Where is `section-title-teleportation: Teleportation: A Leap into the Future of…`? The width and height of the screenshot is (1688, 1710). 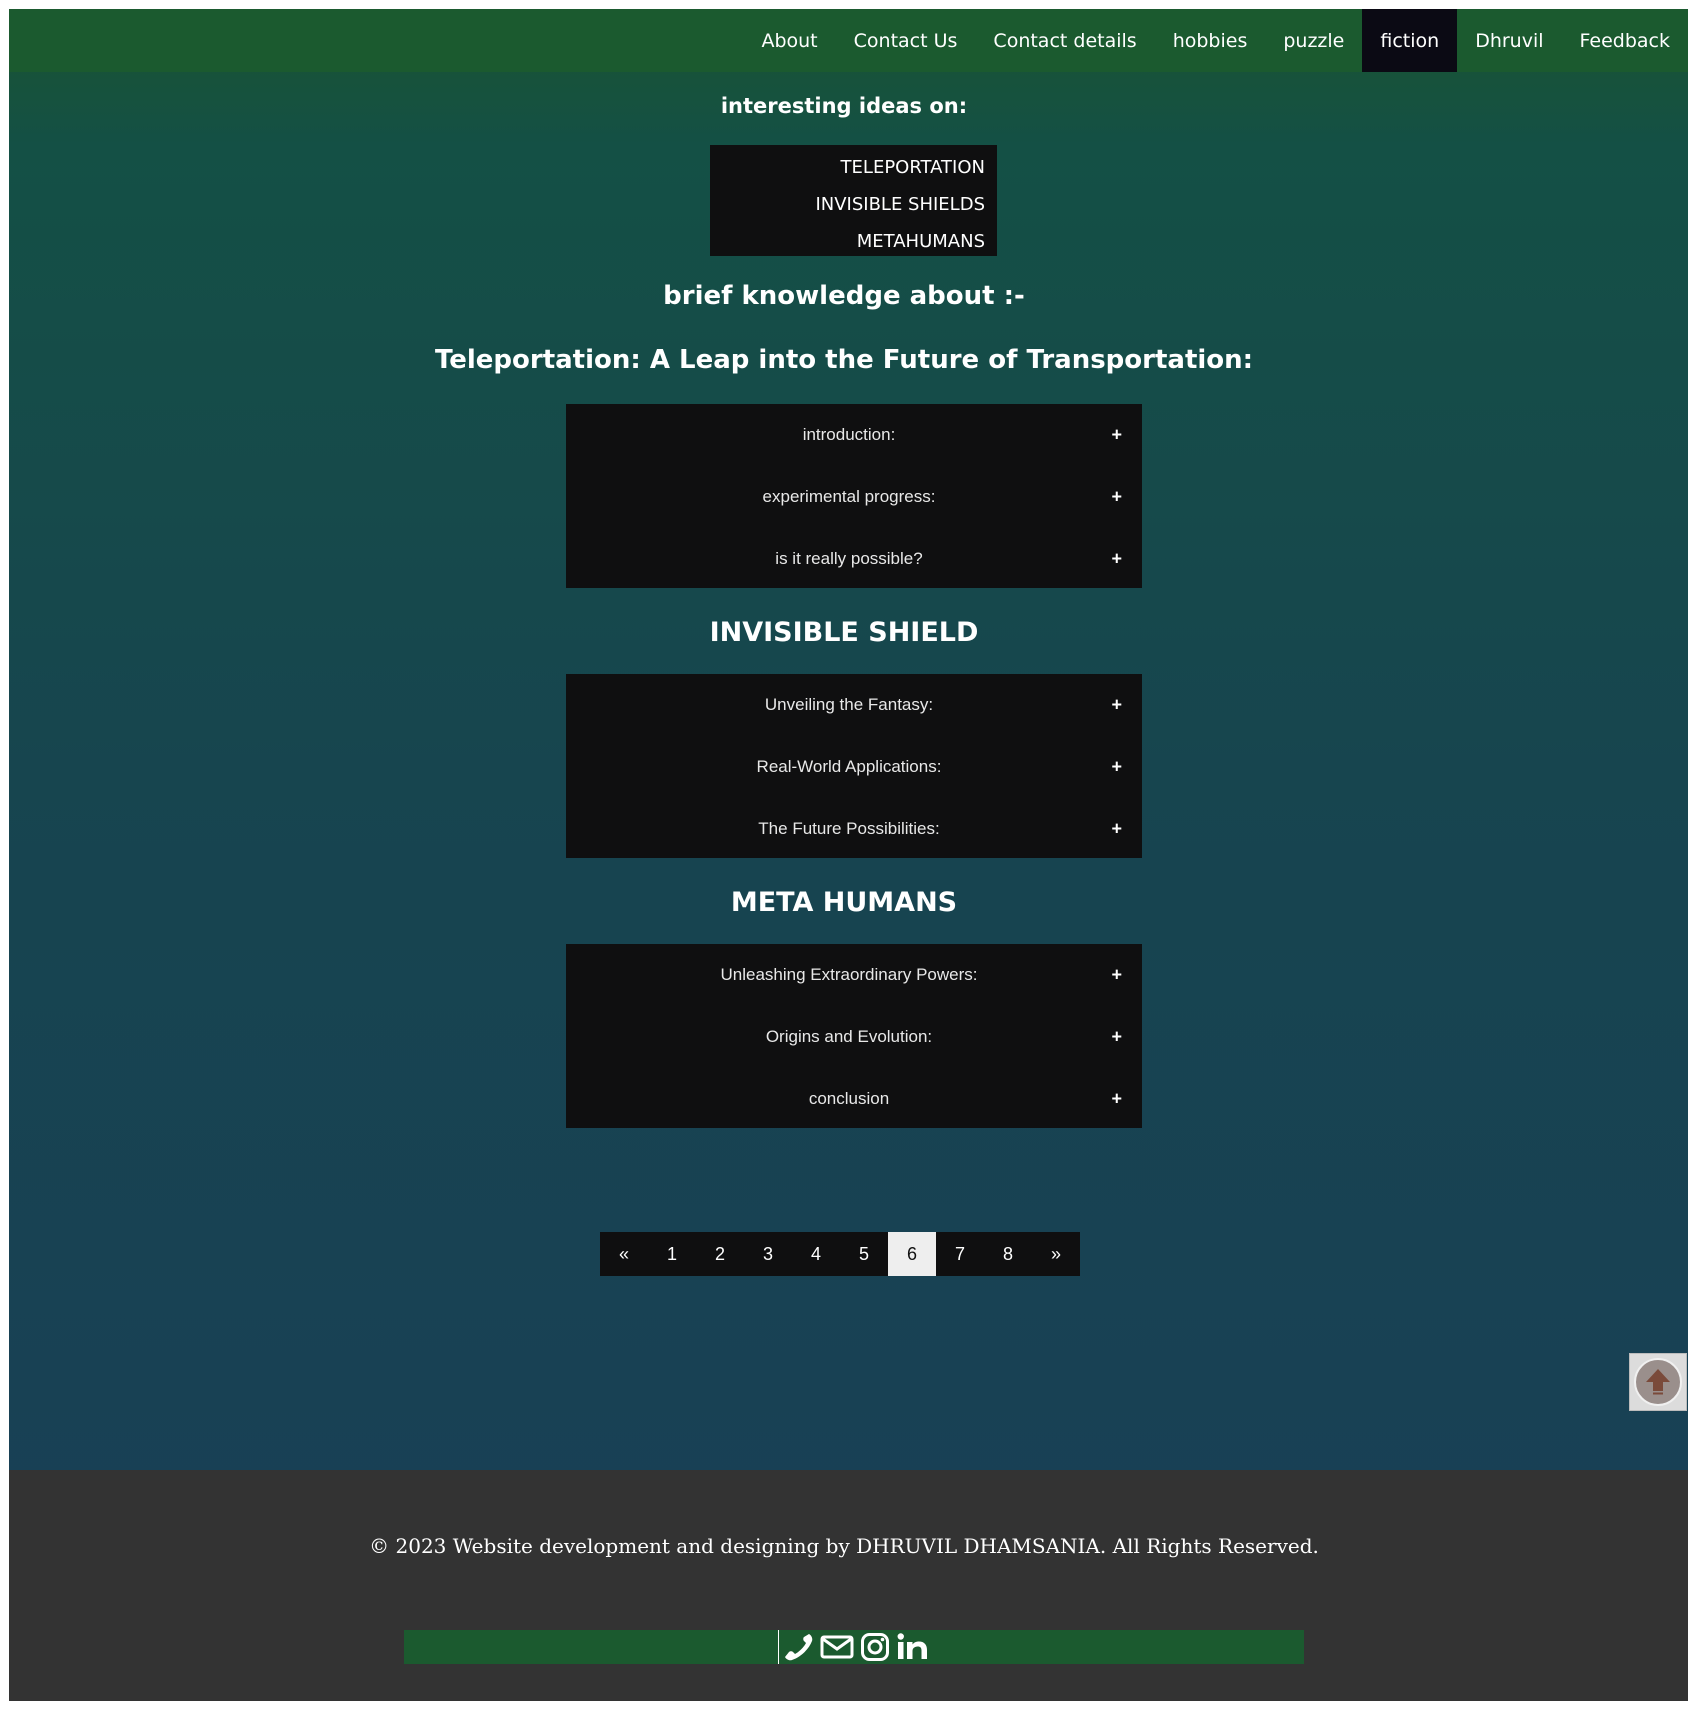 section-title-teleportation: Teleportation: A Leap into the Future of… is located at coordinates (844, 360).